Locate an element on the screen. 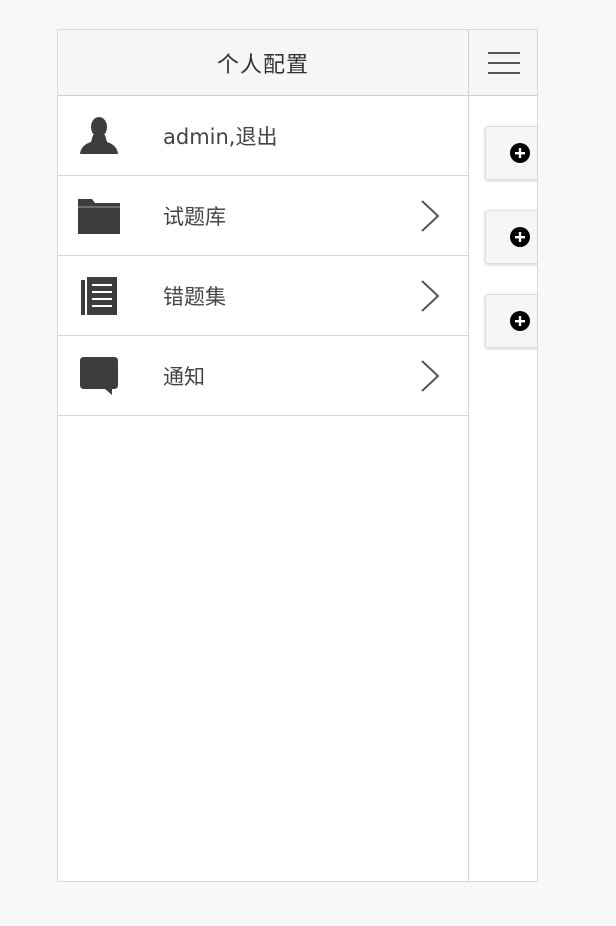 Image resolution: width=616 pixels, height=926 pixels. menu-item-notifications: 通知 is located at coordinates (263, 376).